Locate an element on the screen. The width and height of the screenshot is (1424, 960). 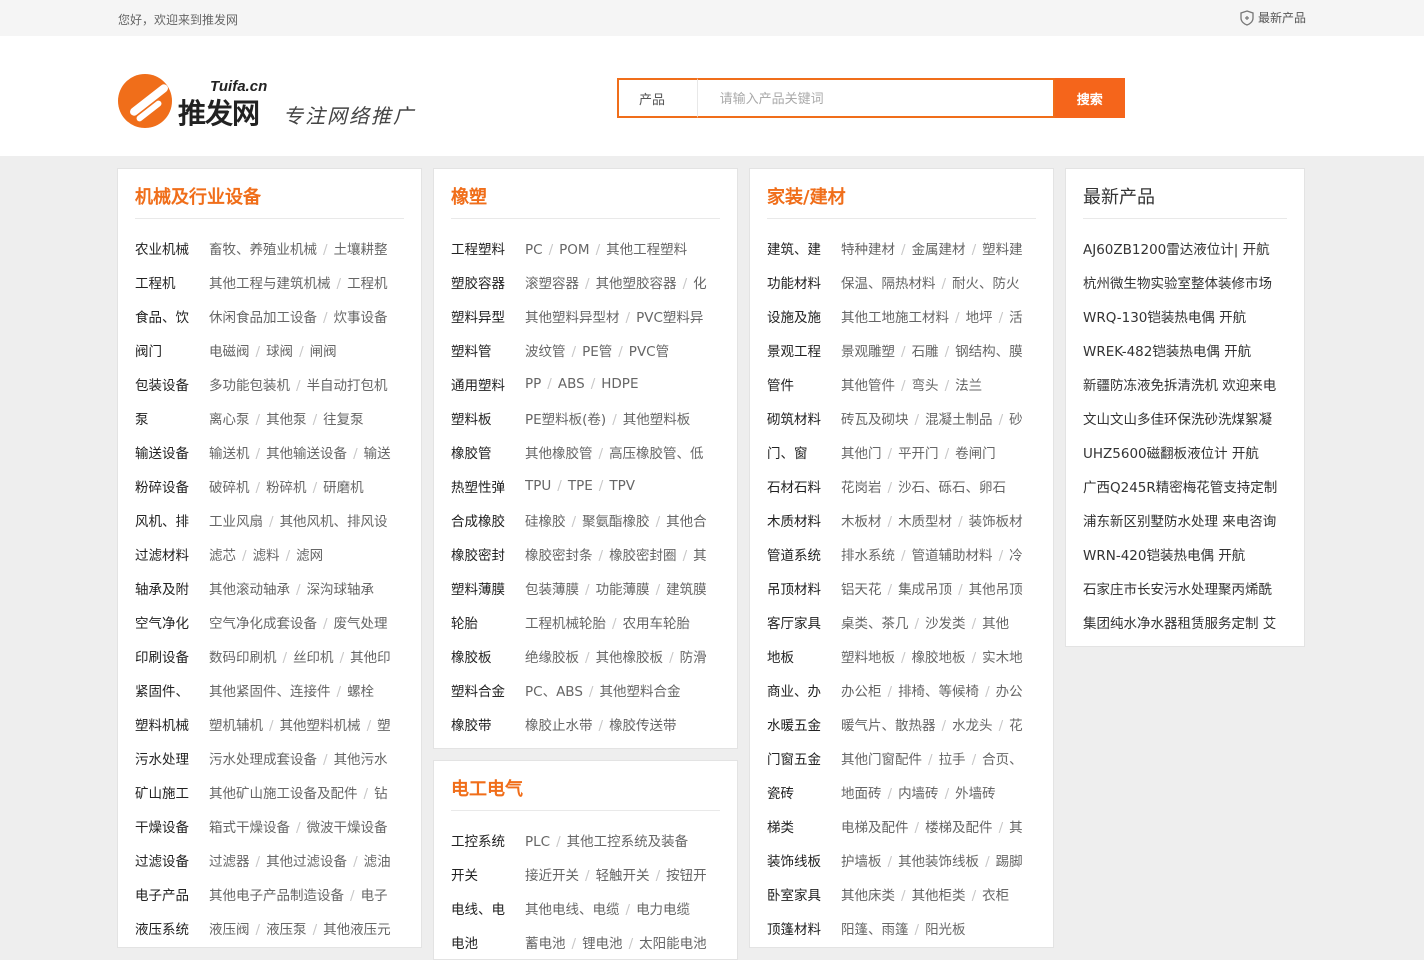
subcategory-link: 闸阀 is located at coordinates (323, 352).